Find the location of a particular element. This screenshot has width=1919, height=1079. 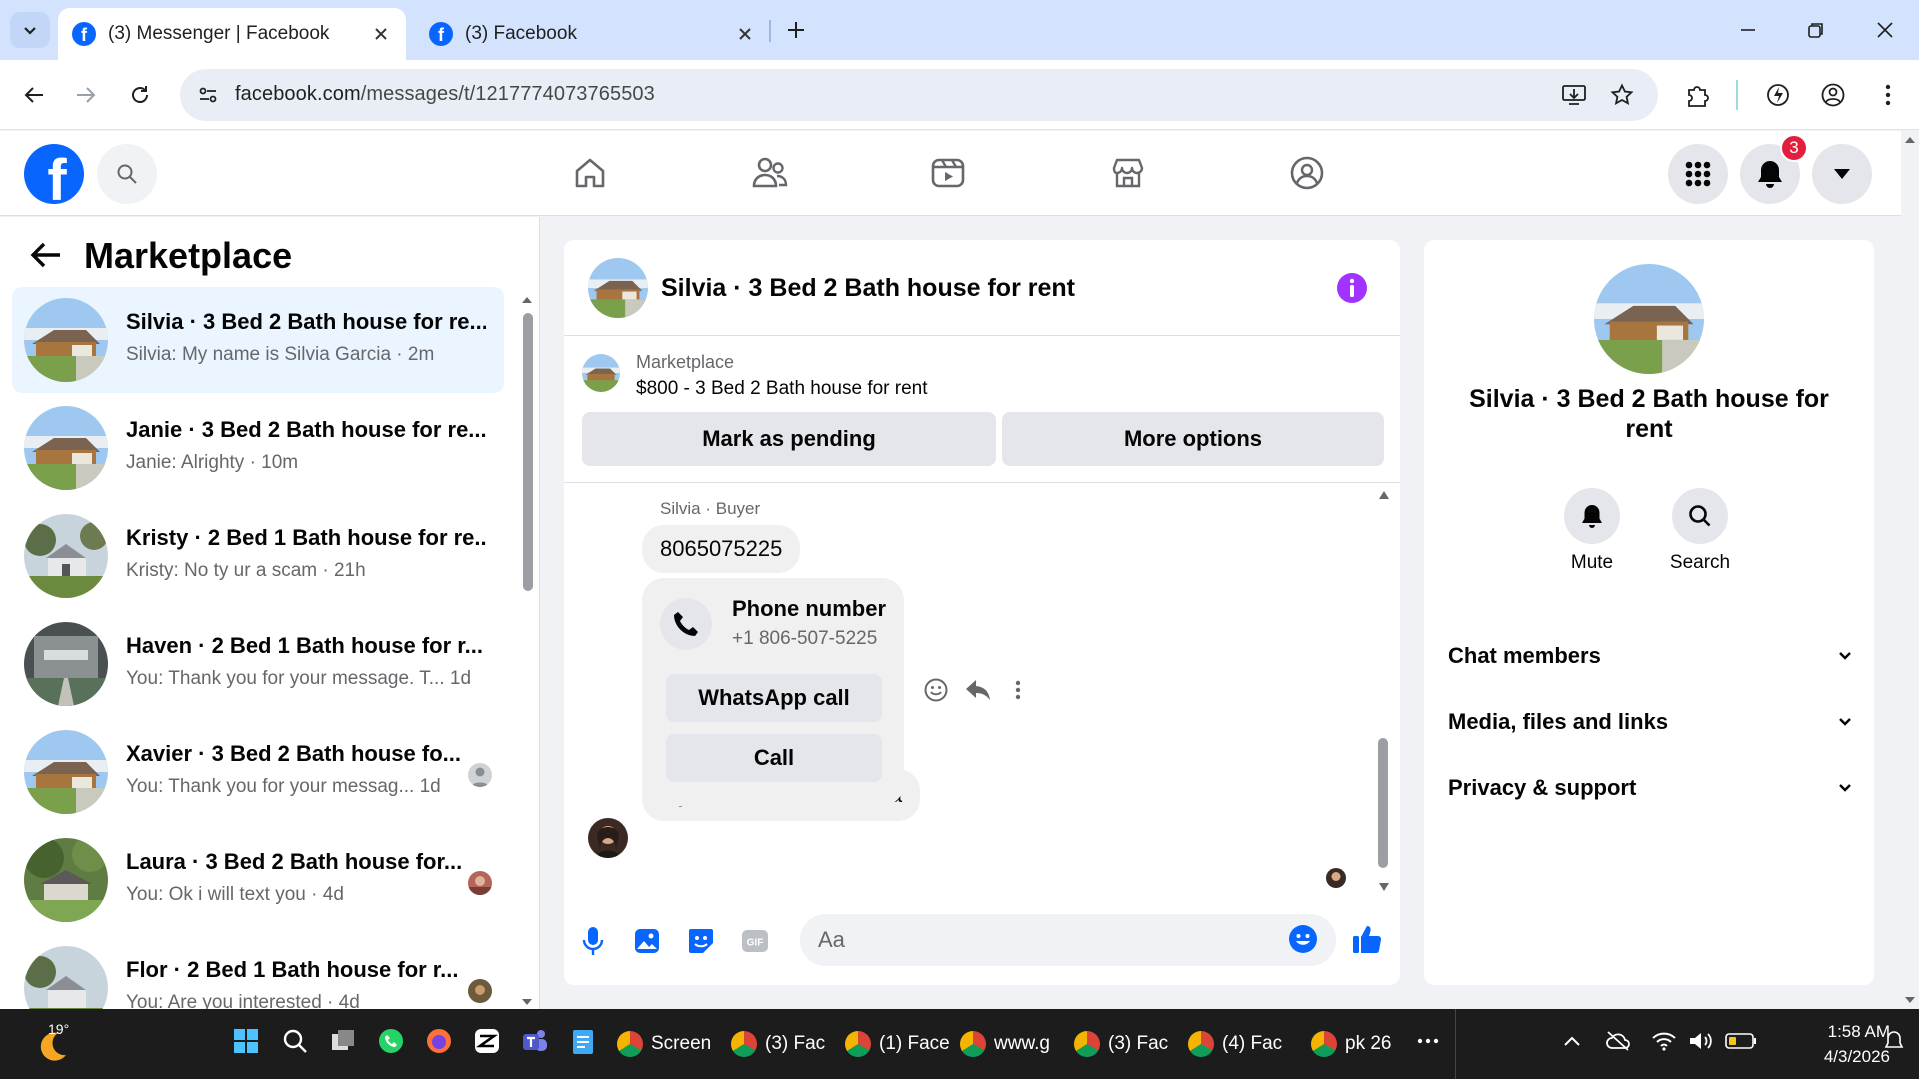

clock-time: 1:58 AM is located at coordinates (1840, 1032).